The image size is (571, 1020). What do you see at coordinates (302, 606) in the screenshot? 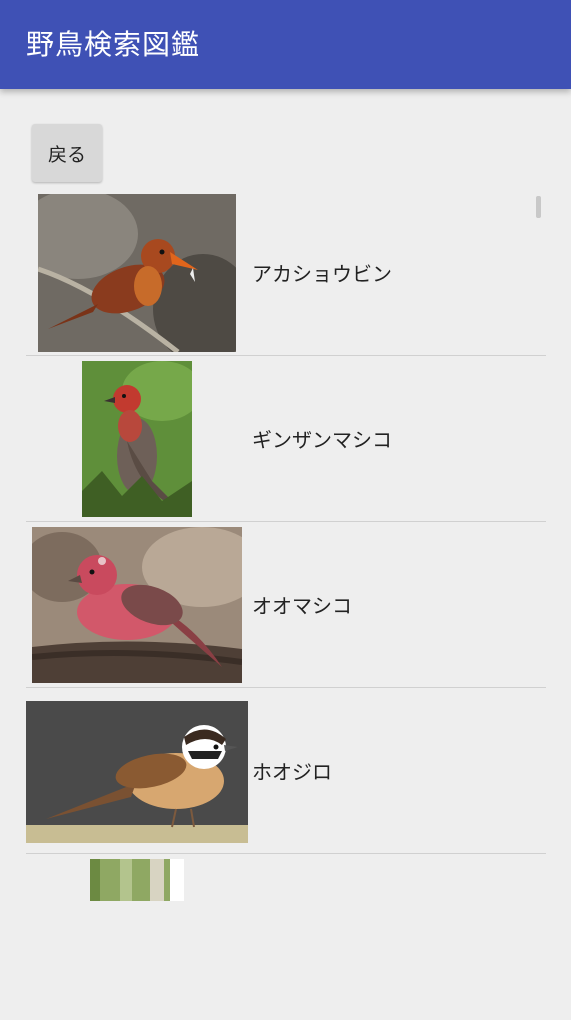
I see `bird-name: オオマシコ` at bounding box center [302, 606].